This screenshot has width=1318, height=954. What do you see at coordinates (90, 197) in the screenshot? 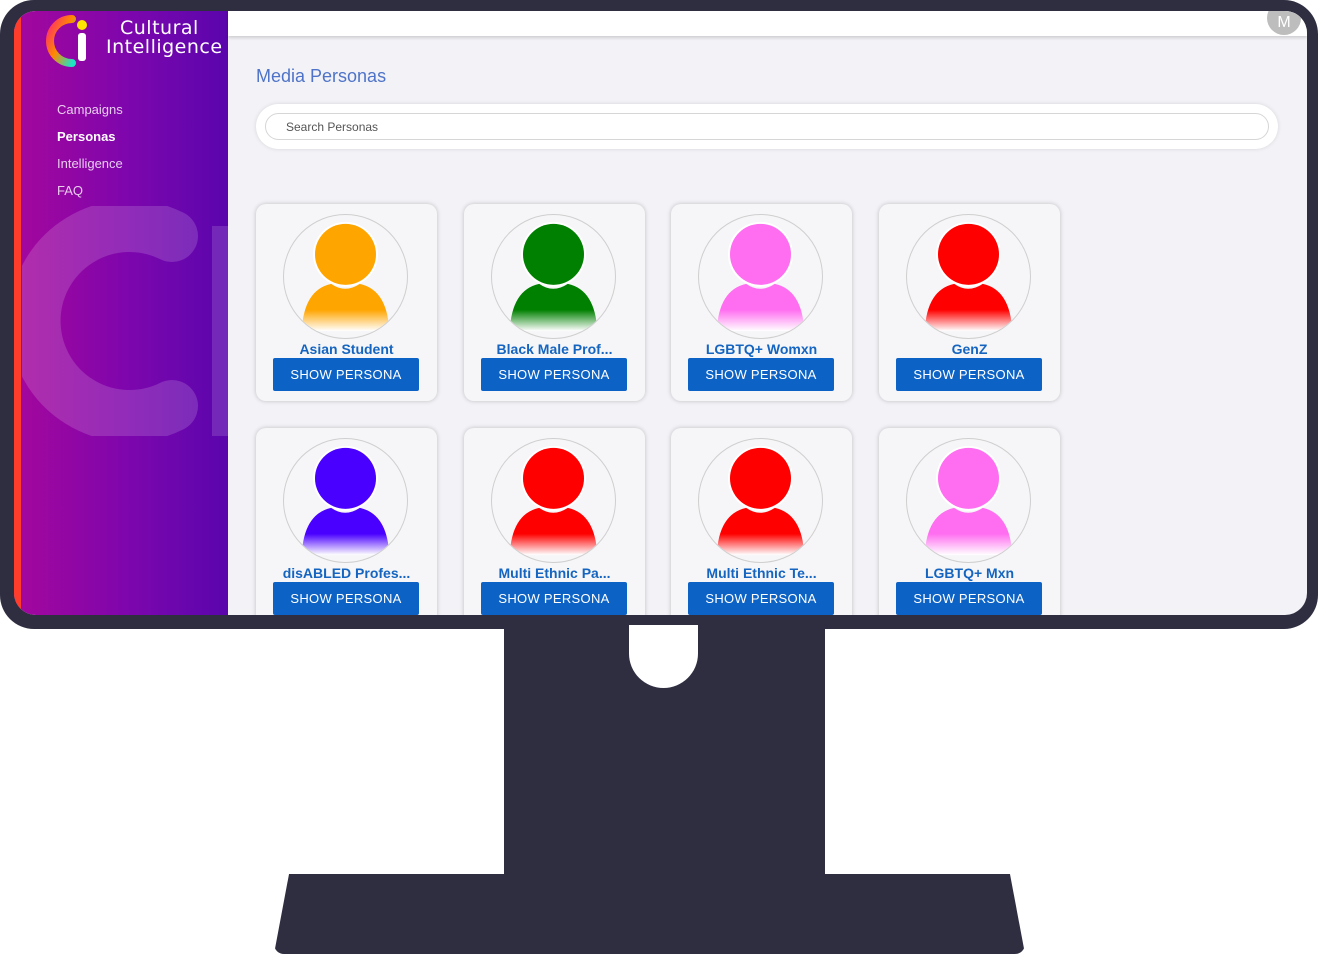
I see `sidebar-item-faq: FAQ` at bounding box center [90, 197].